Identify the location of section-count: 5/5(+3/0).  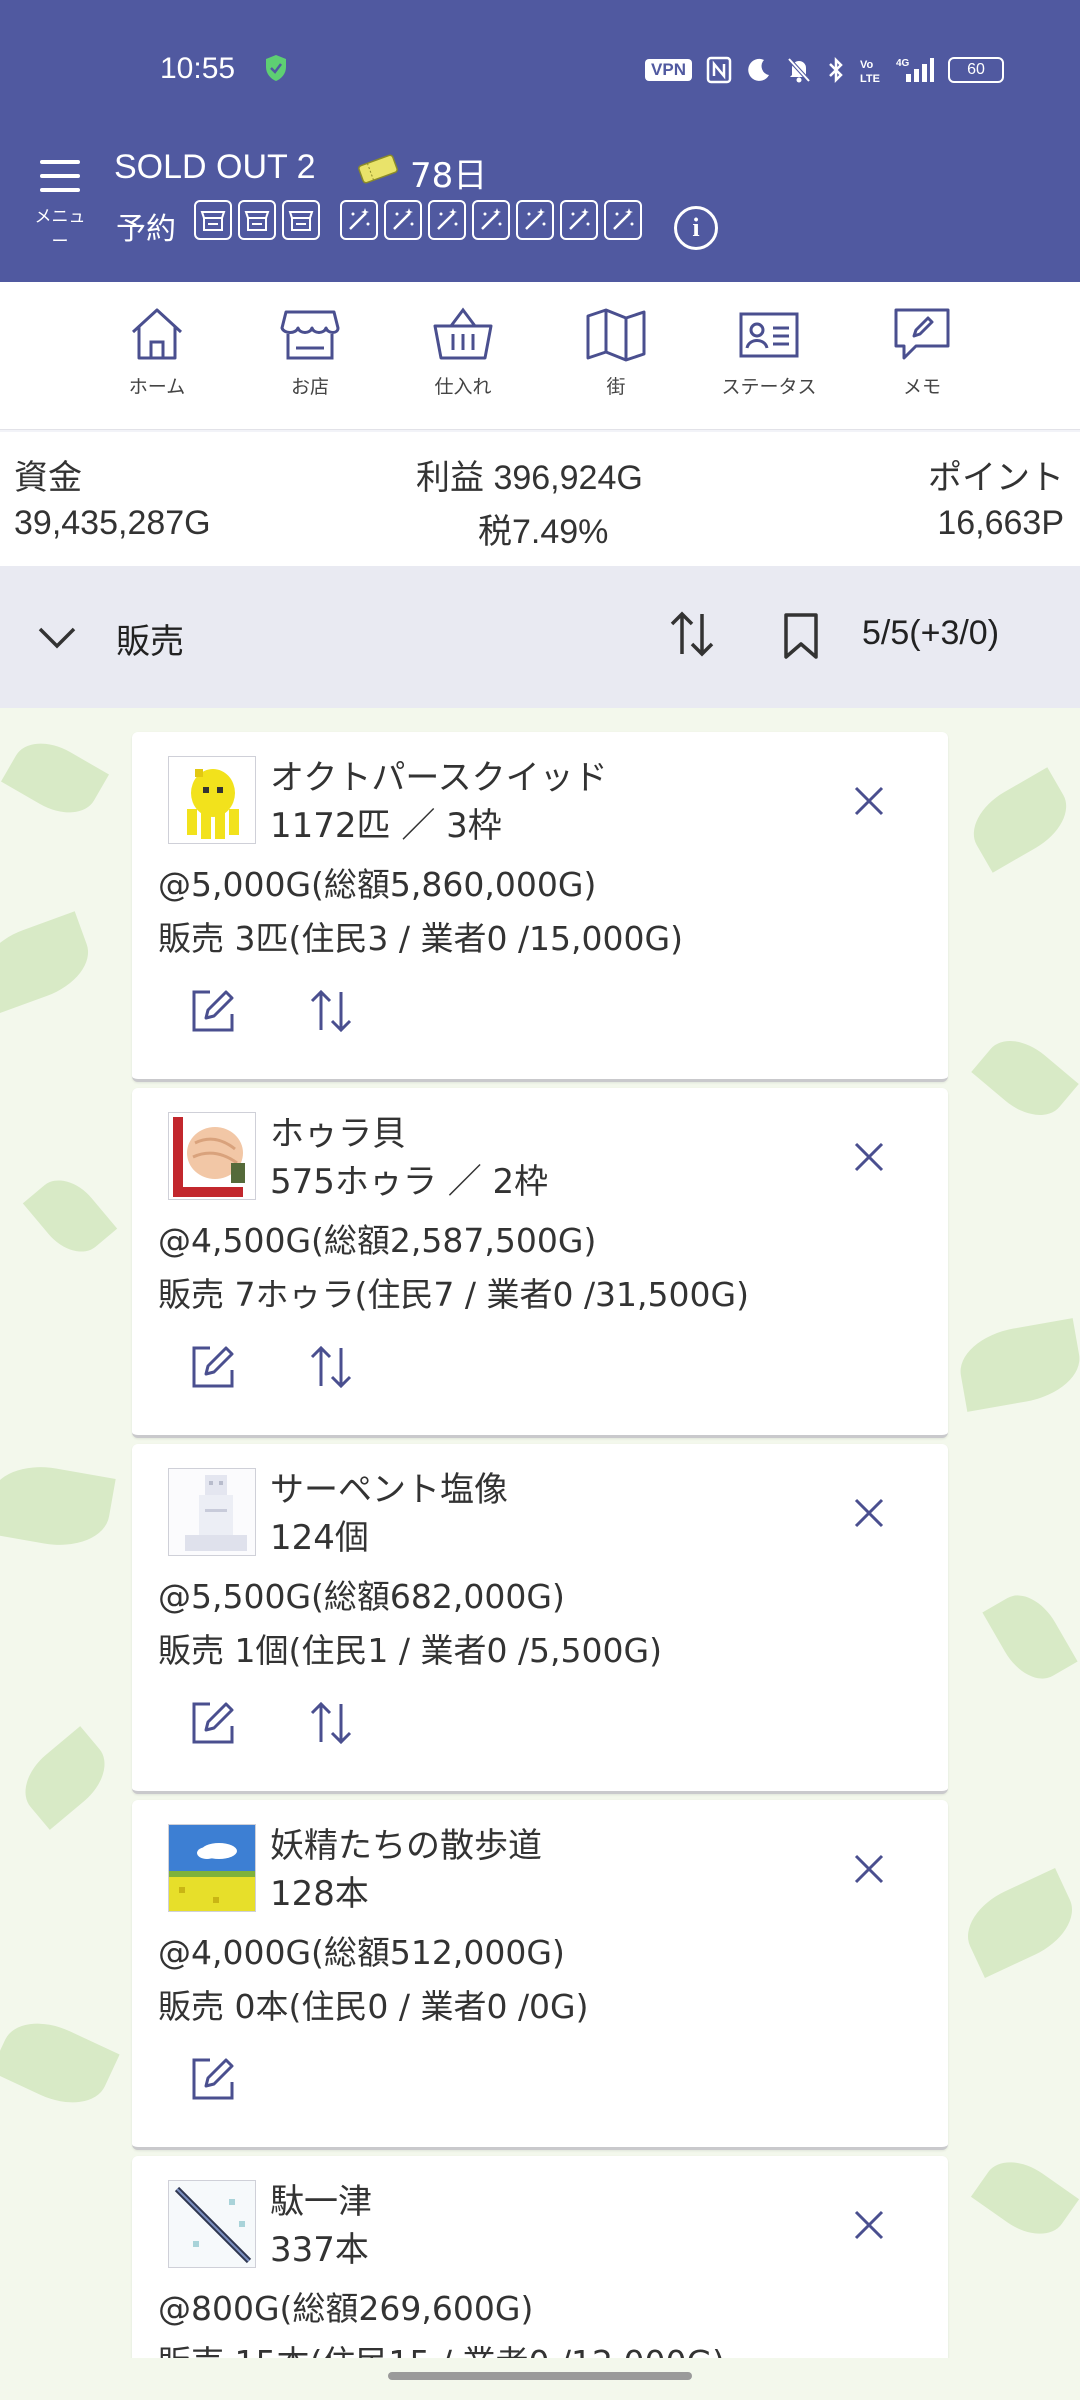
(931, 633).